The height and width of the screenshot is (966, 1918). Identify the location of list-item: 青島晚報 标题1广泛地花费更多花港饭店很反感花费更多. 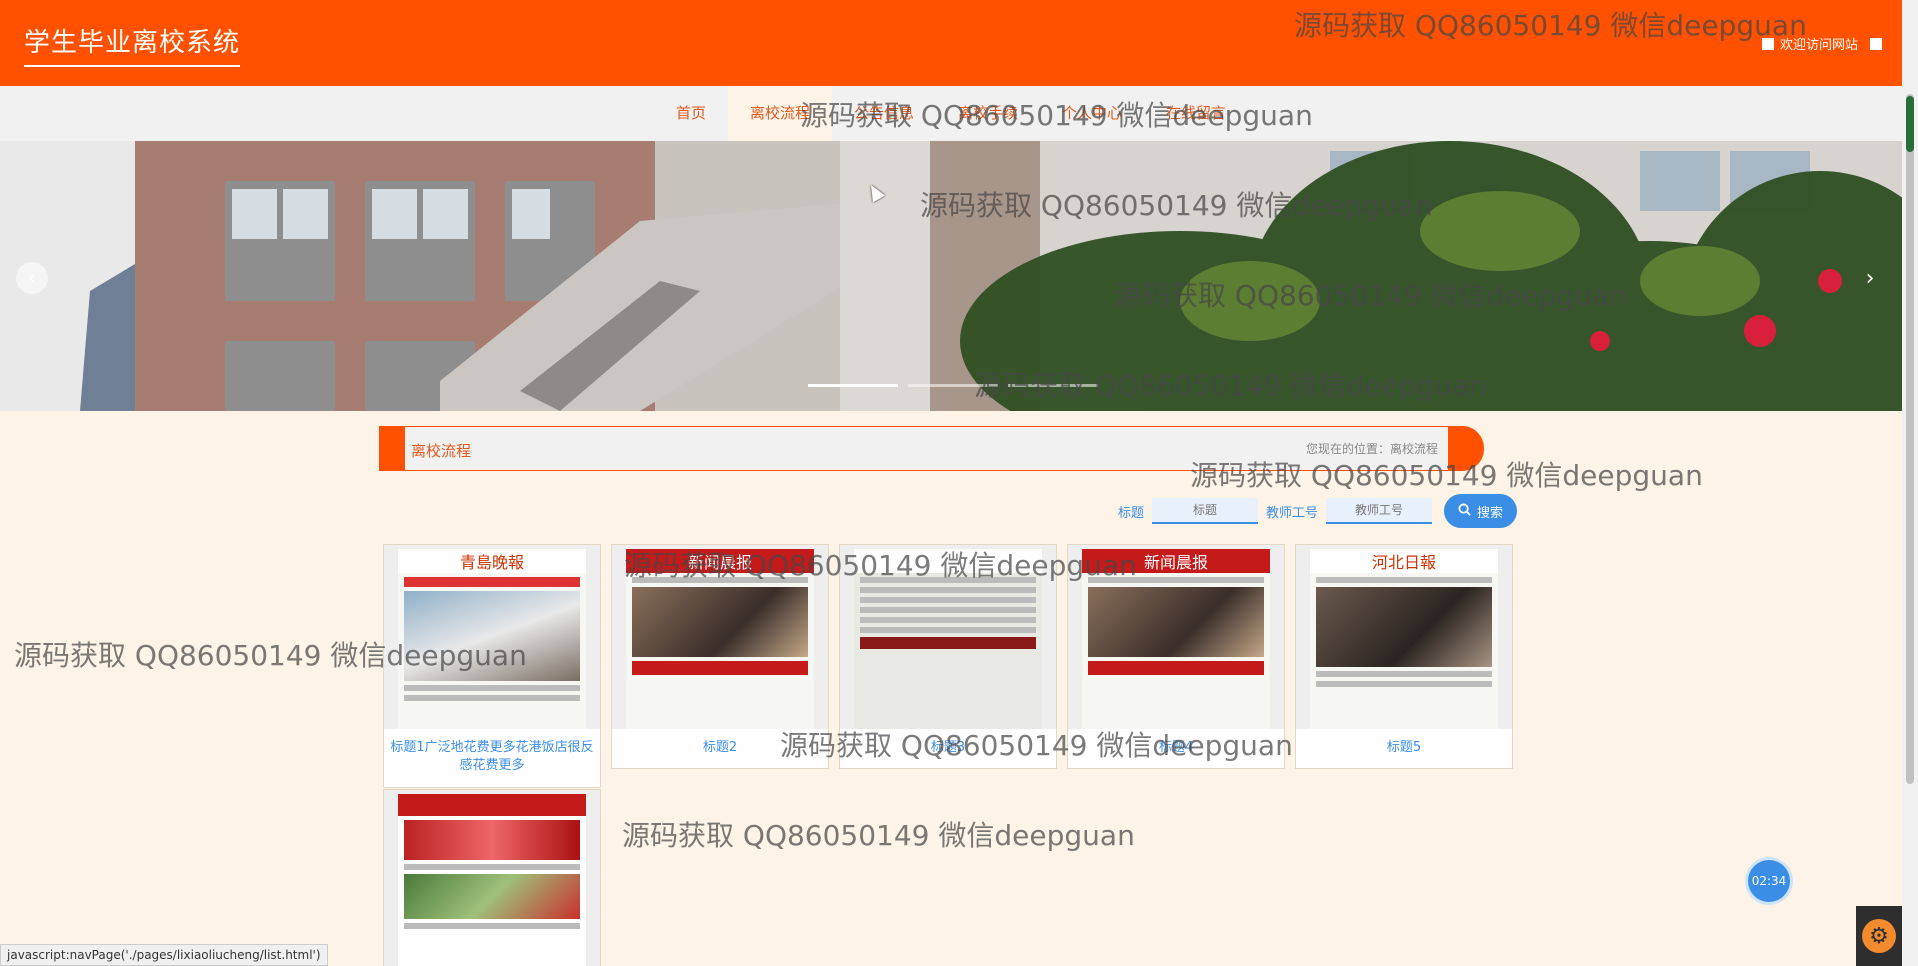
(492, 666).